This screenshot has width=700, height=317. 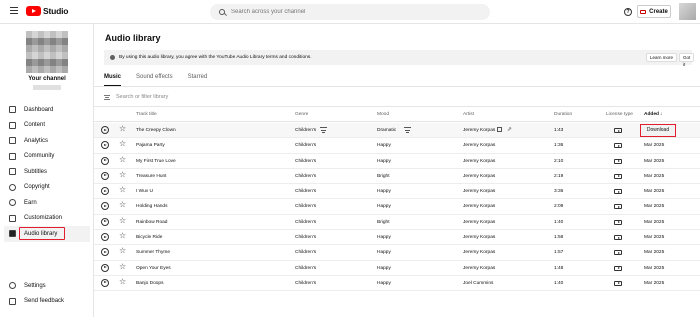 I want to click on column-genre: Genre, so click(x=301, y=114).